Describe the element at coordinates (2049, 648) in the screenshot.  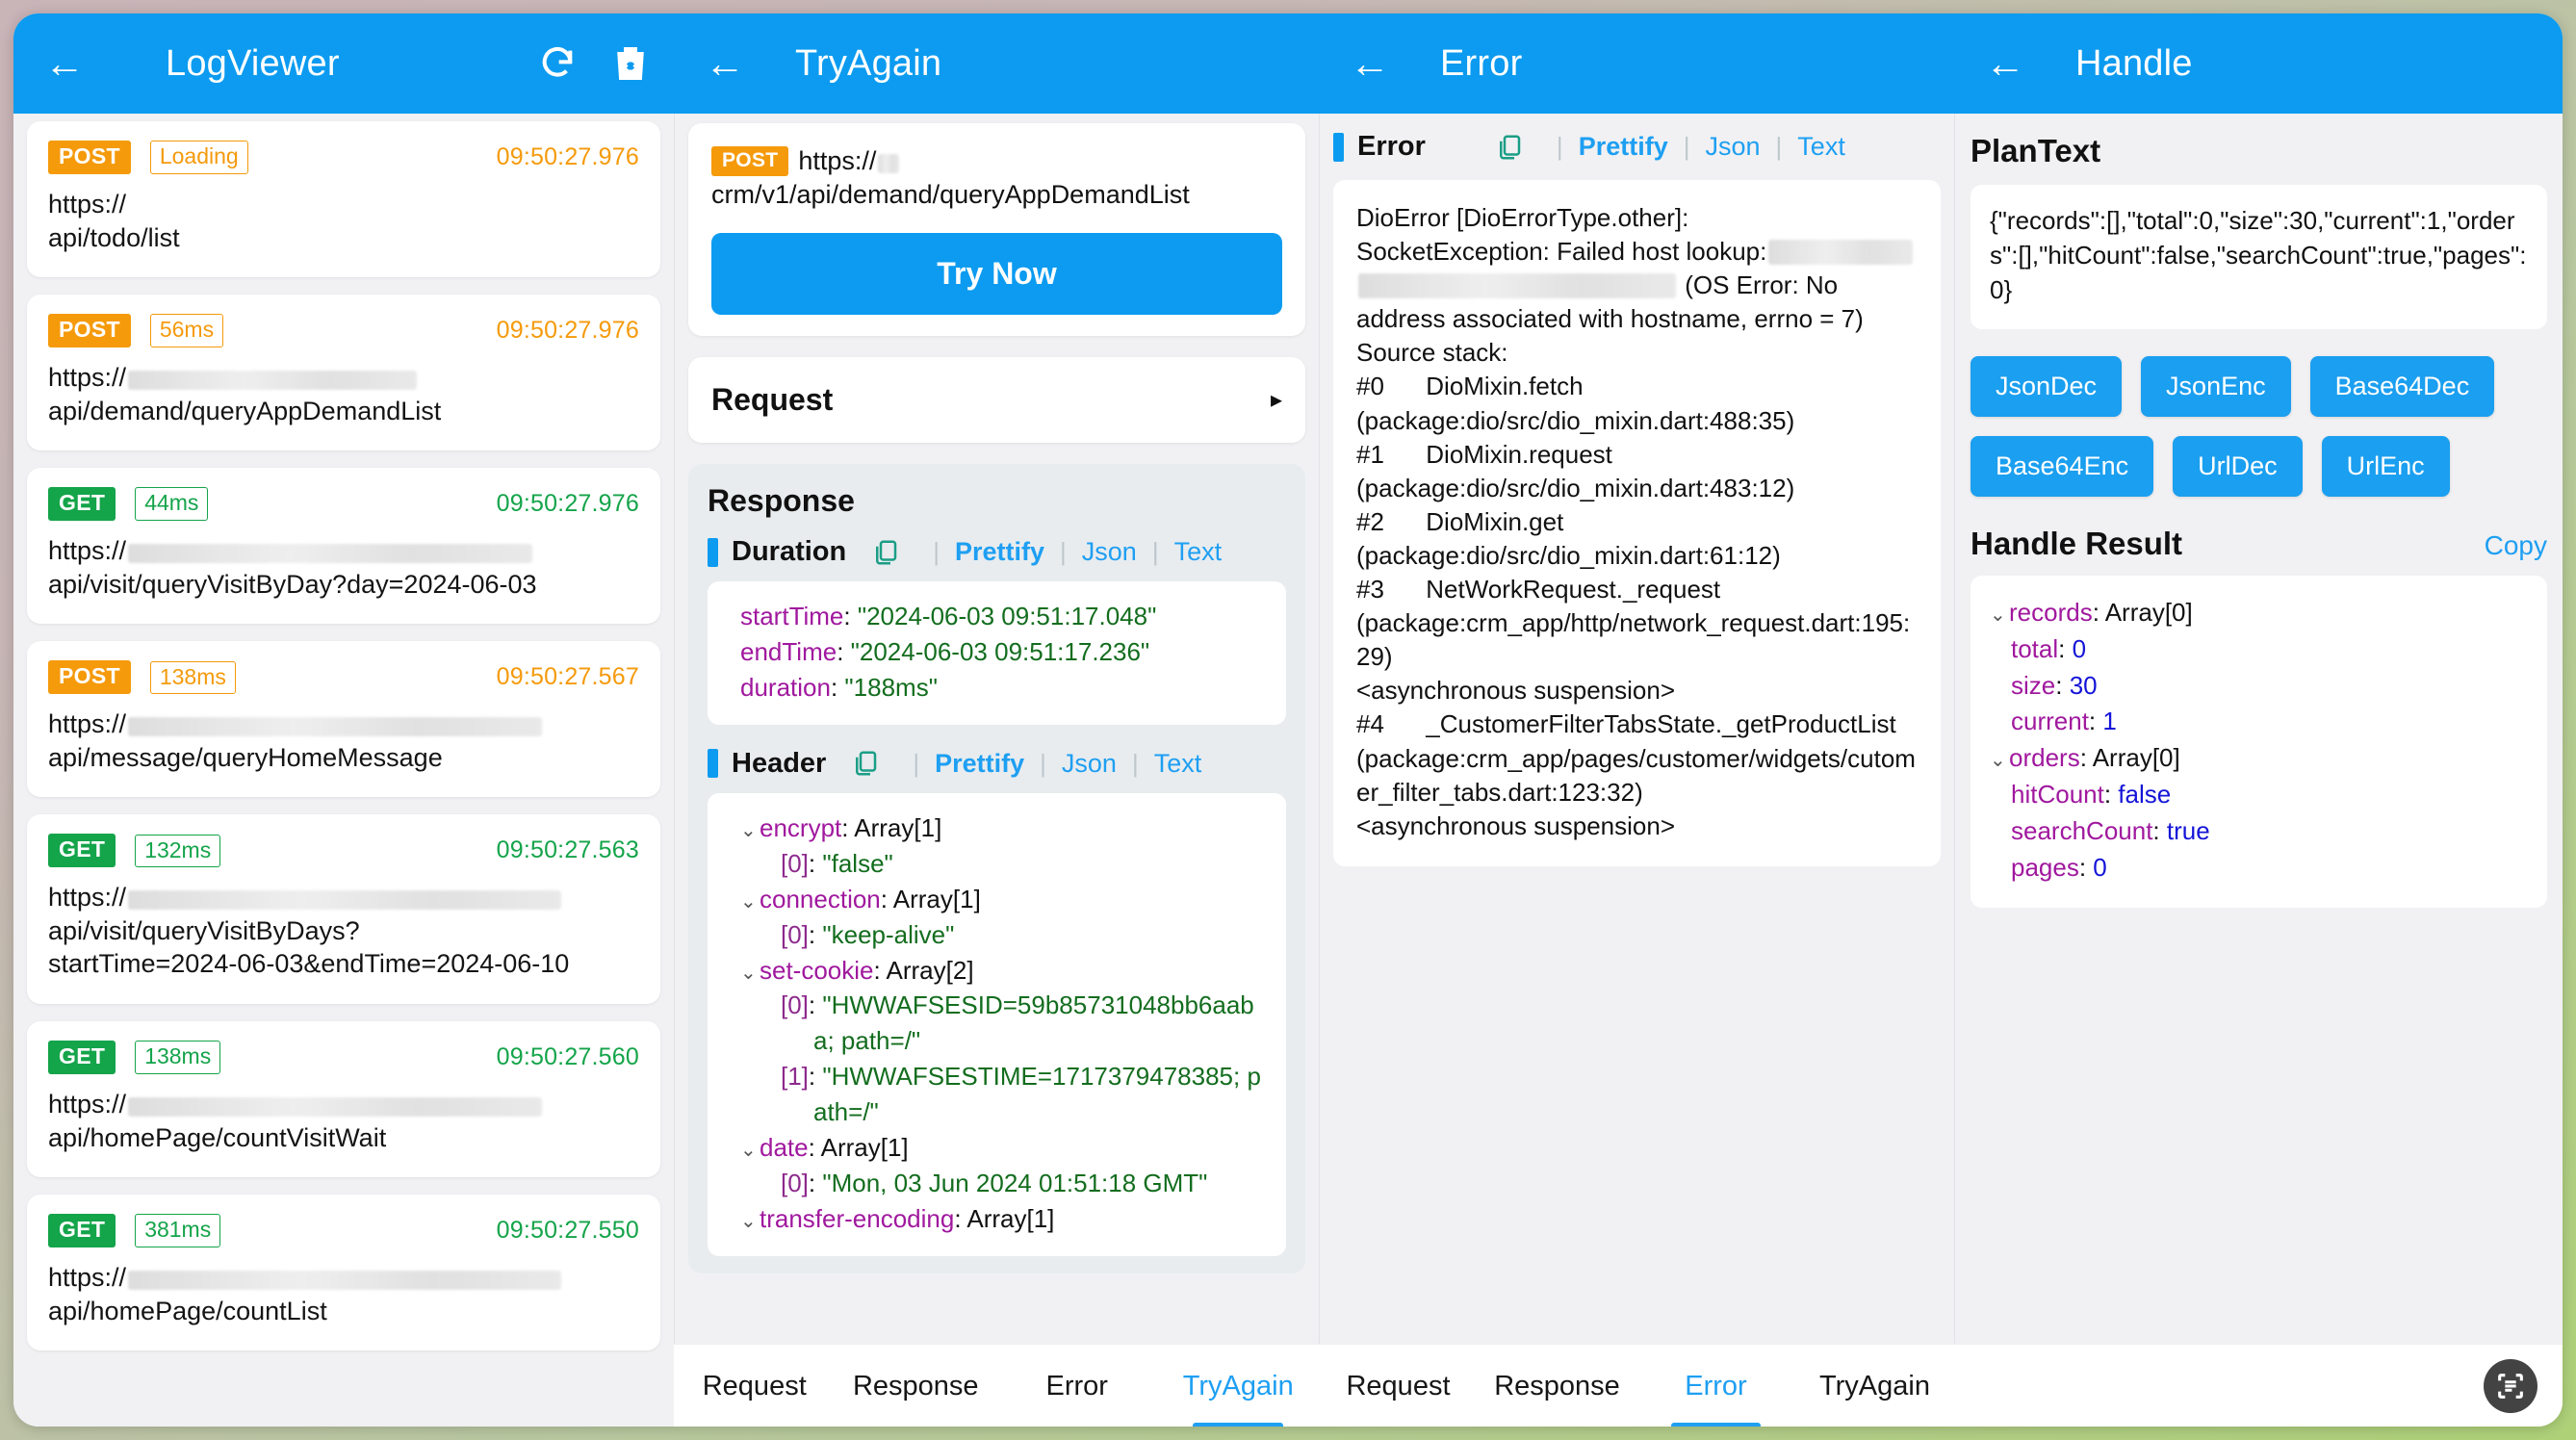
I see `json-tree-leaf: total: 0` at that location.